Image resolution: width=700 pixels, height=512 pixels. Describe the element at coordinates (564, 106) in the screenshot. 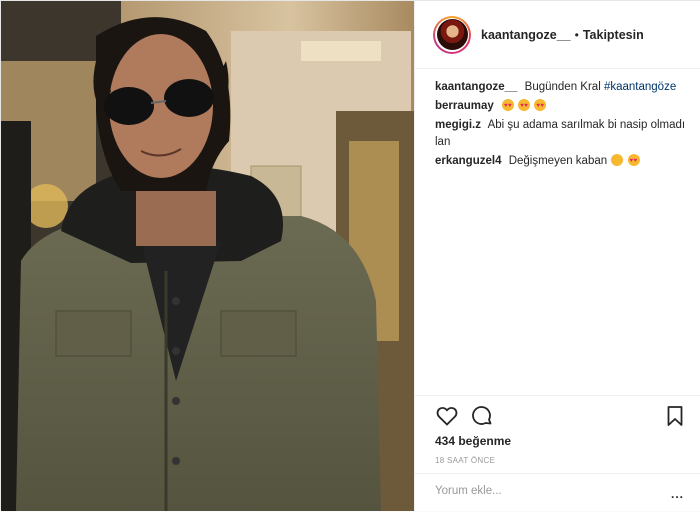

I see `comment-item: berraumay` at that location.